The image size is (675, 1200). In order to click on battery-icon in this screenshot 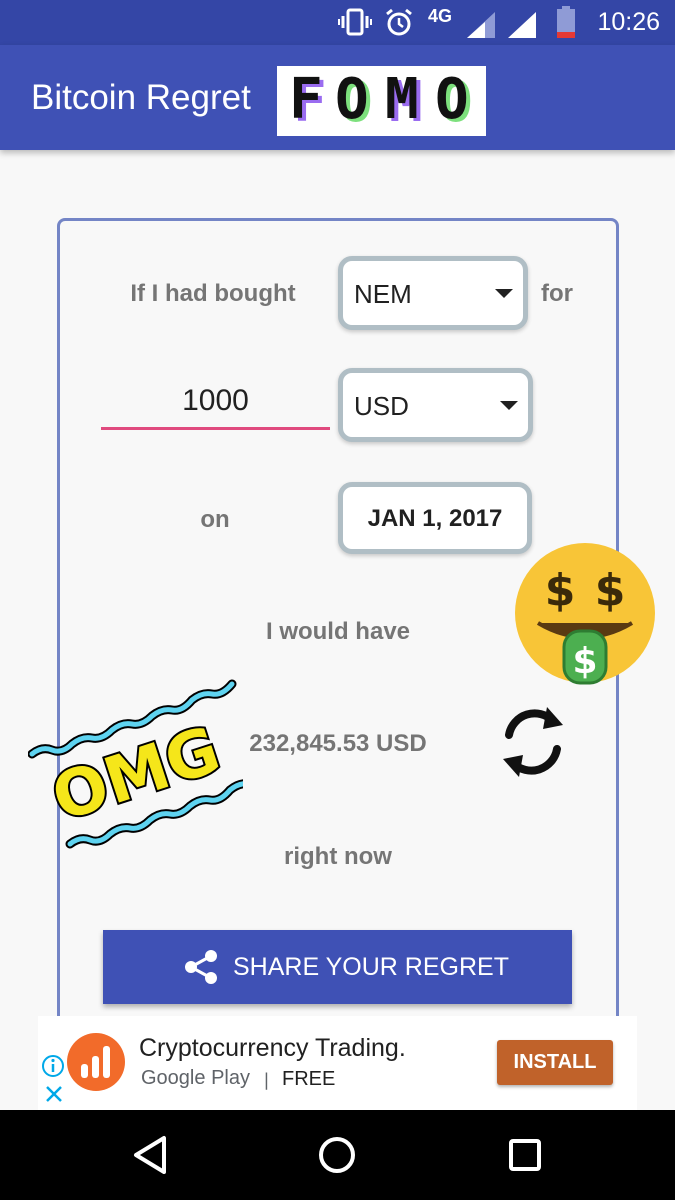, I will do `click(566, 22)`.